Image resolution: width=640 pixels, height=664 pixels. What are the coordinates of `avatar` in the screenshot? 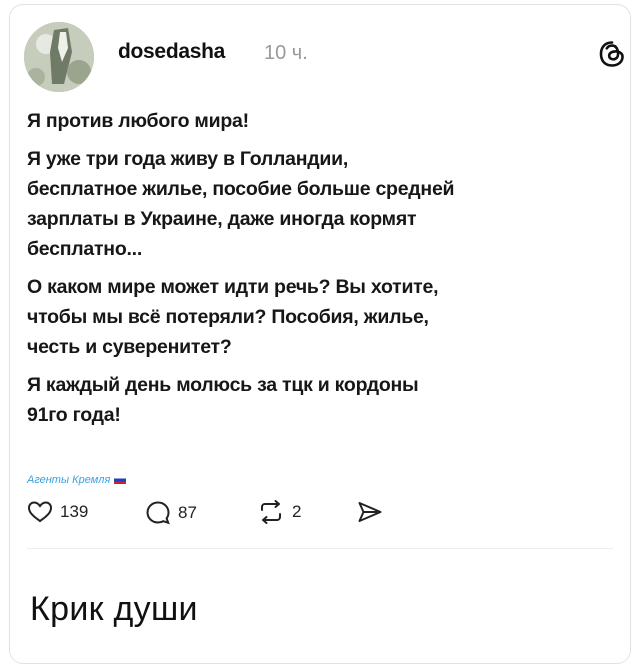 It's located at (59, 57).